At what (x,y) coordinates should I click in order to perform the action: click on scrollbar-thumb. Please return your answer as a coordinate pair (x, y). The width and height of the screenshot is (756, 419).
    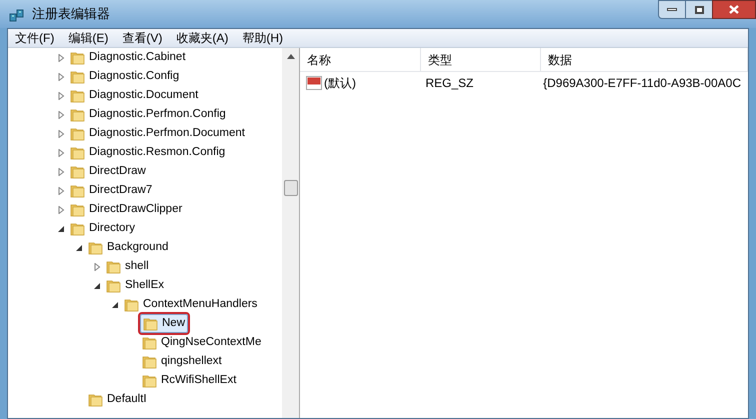
    Looking at the image, I should click on (291, 188).